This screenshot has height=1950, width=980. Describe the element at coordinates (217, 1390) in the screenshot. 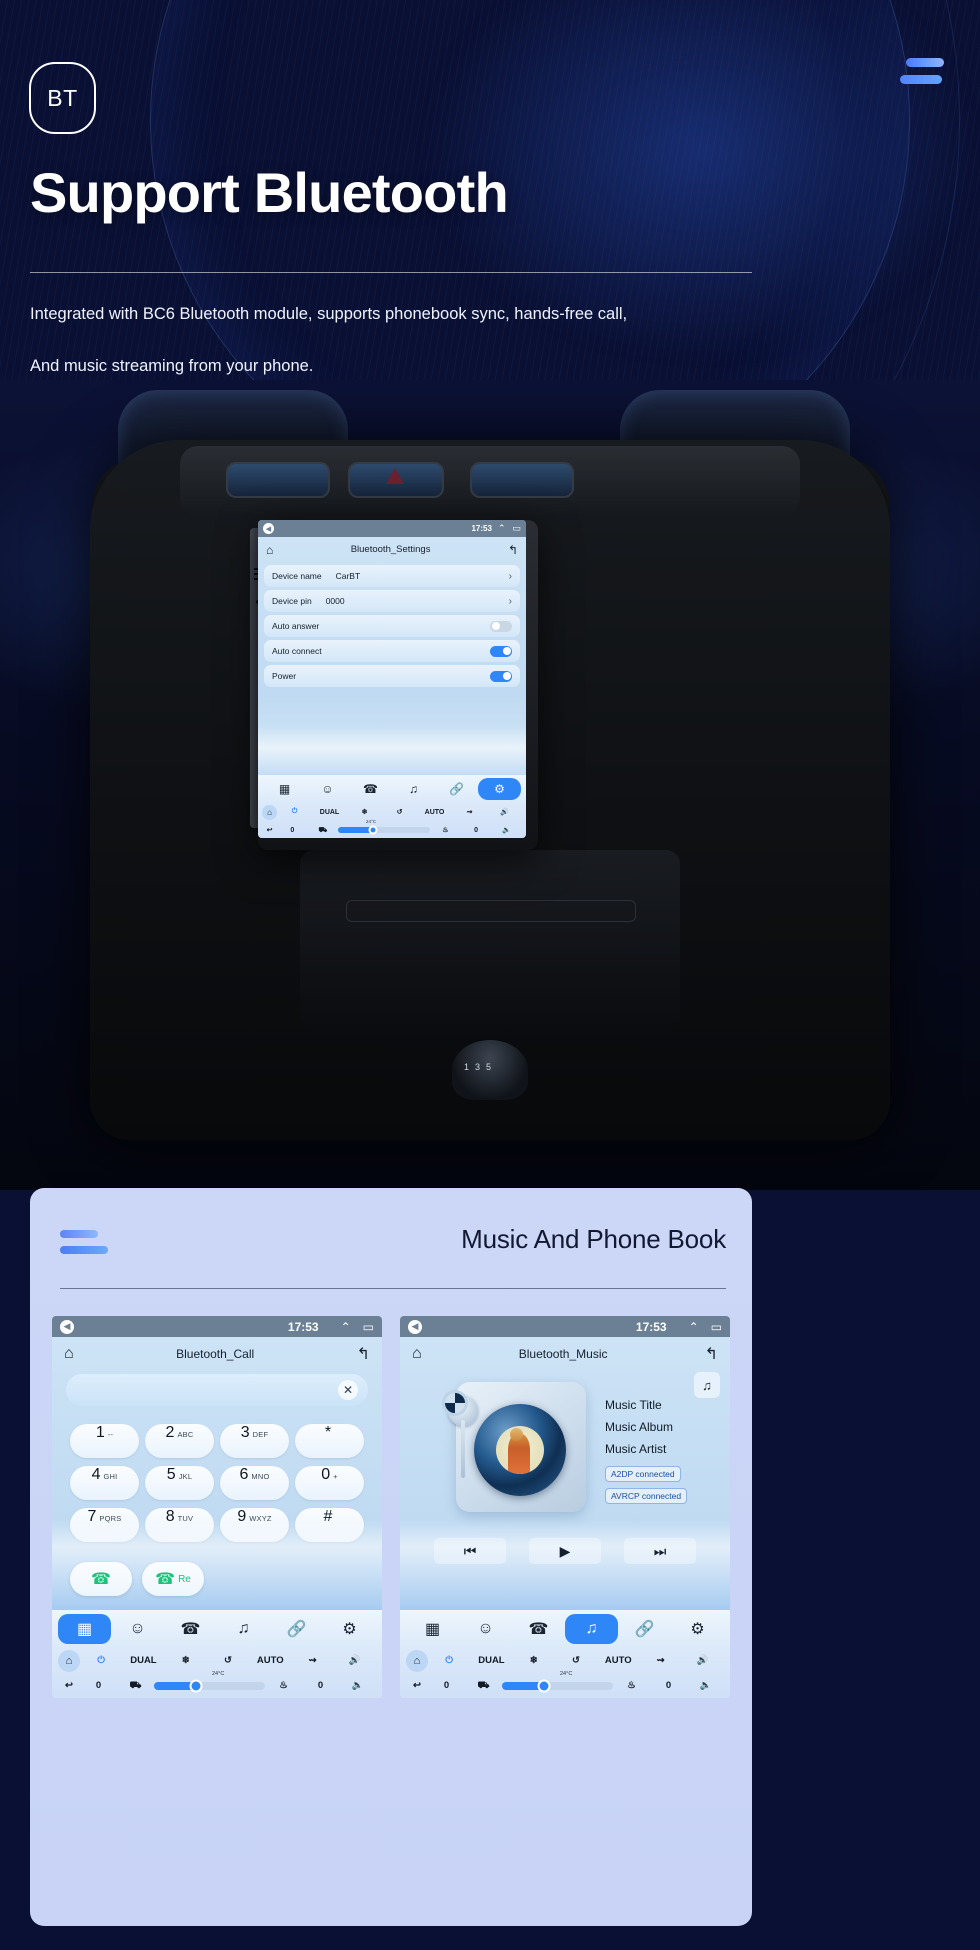

I see `phone-number-input: ✕` at that location.